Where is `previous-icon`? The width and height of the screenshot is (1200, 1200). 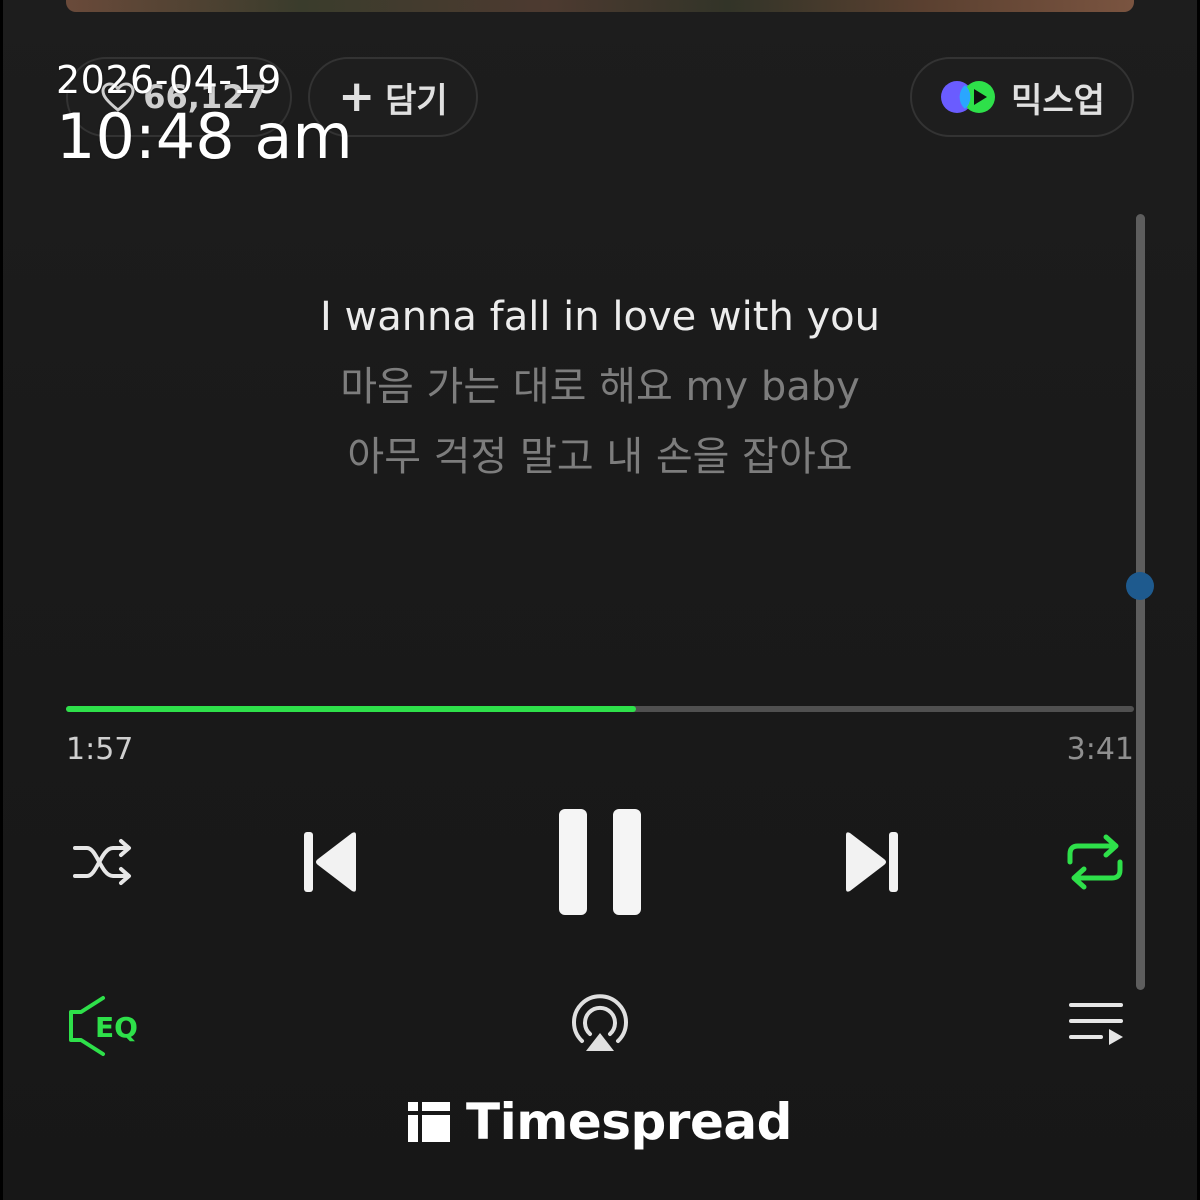 previous-icon is located at coordinates (330, 862).